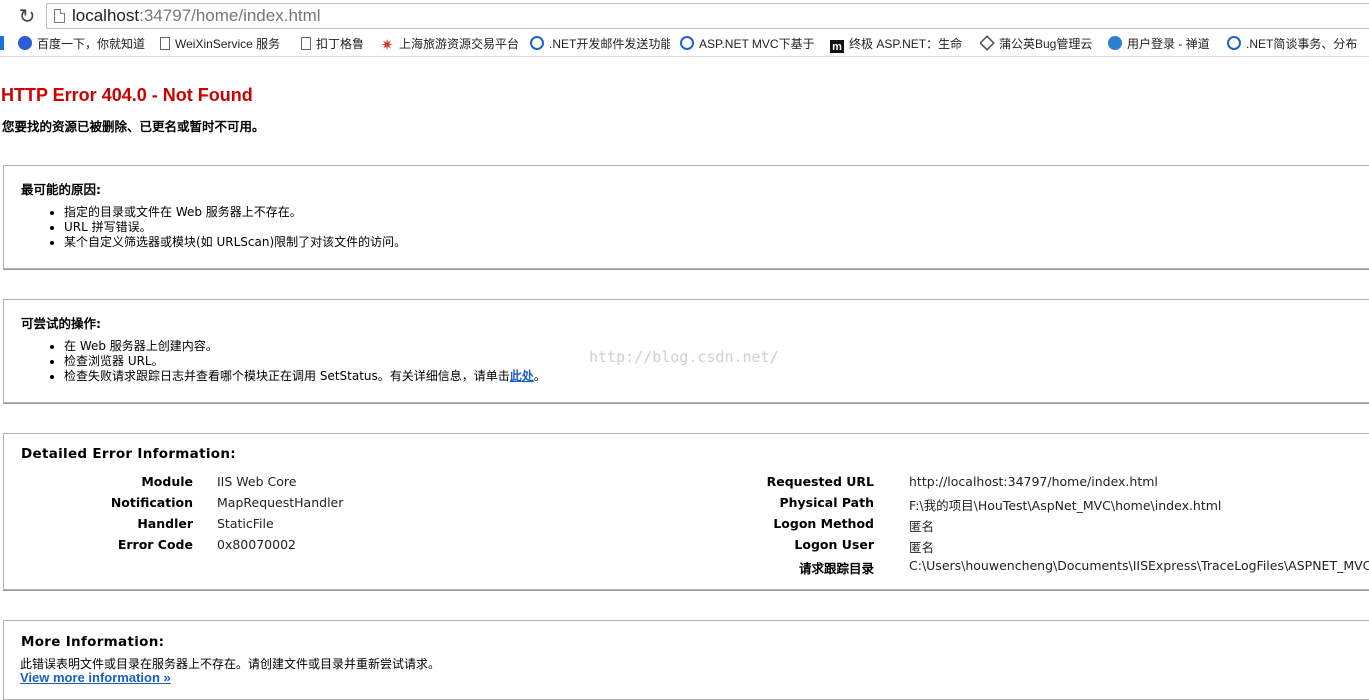  What do you see at coordinates (133, 126) in the screenshot?
I see `page-subtitle: 您要找的资源已被删除、已更名或暂时不可用。` at bounding box center [133, 126].